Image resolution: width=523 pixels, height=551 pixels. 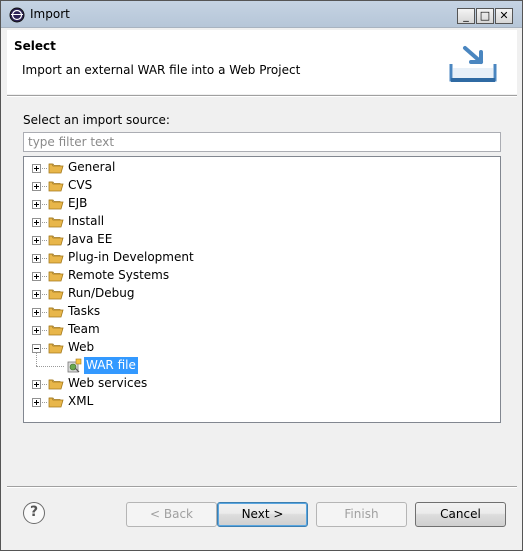 I want to click on tree-item-label: CVS, so click(x=80, y=185).